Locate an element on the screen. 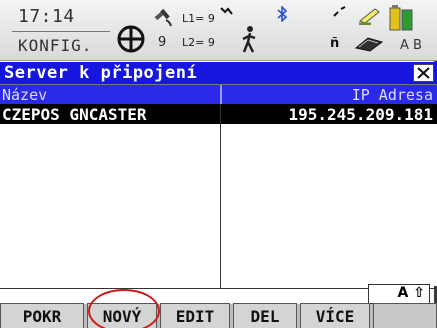 Image resolution: width=437 pixels, height=328 pixels. radio-link-icon is located at coordinates (339, 11).